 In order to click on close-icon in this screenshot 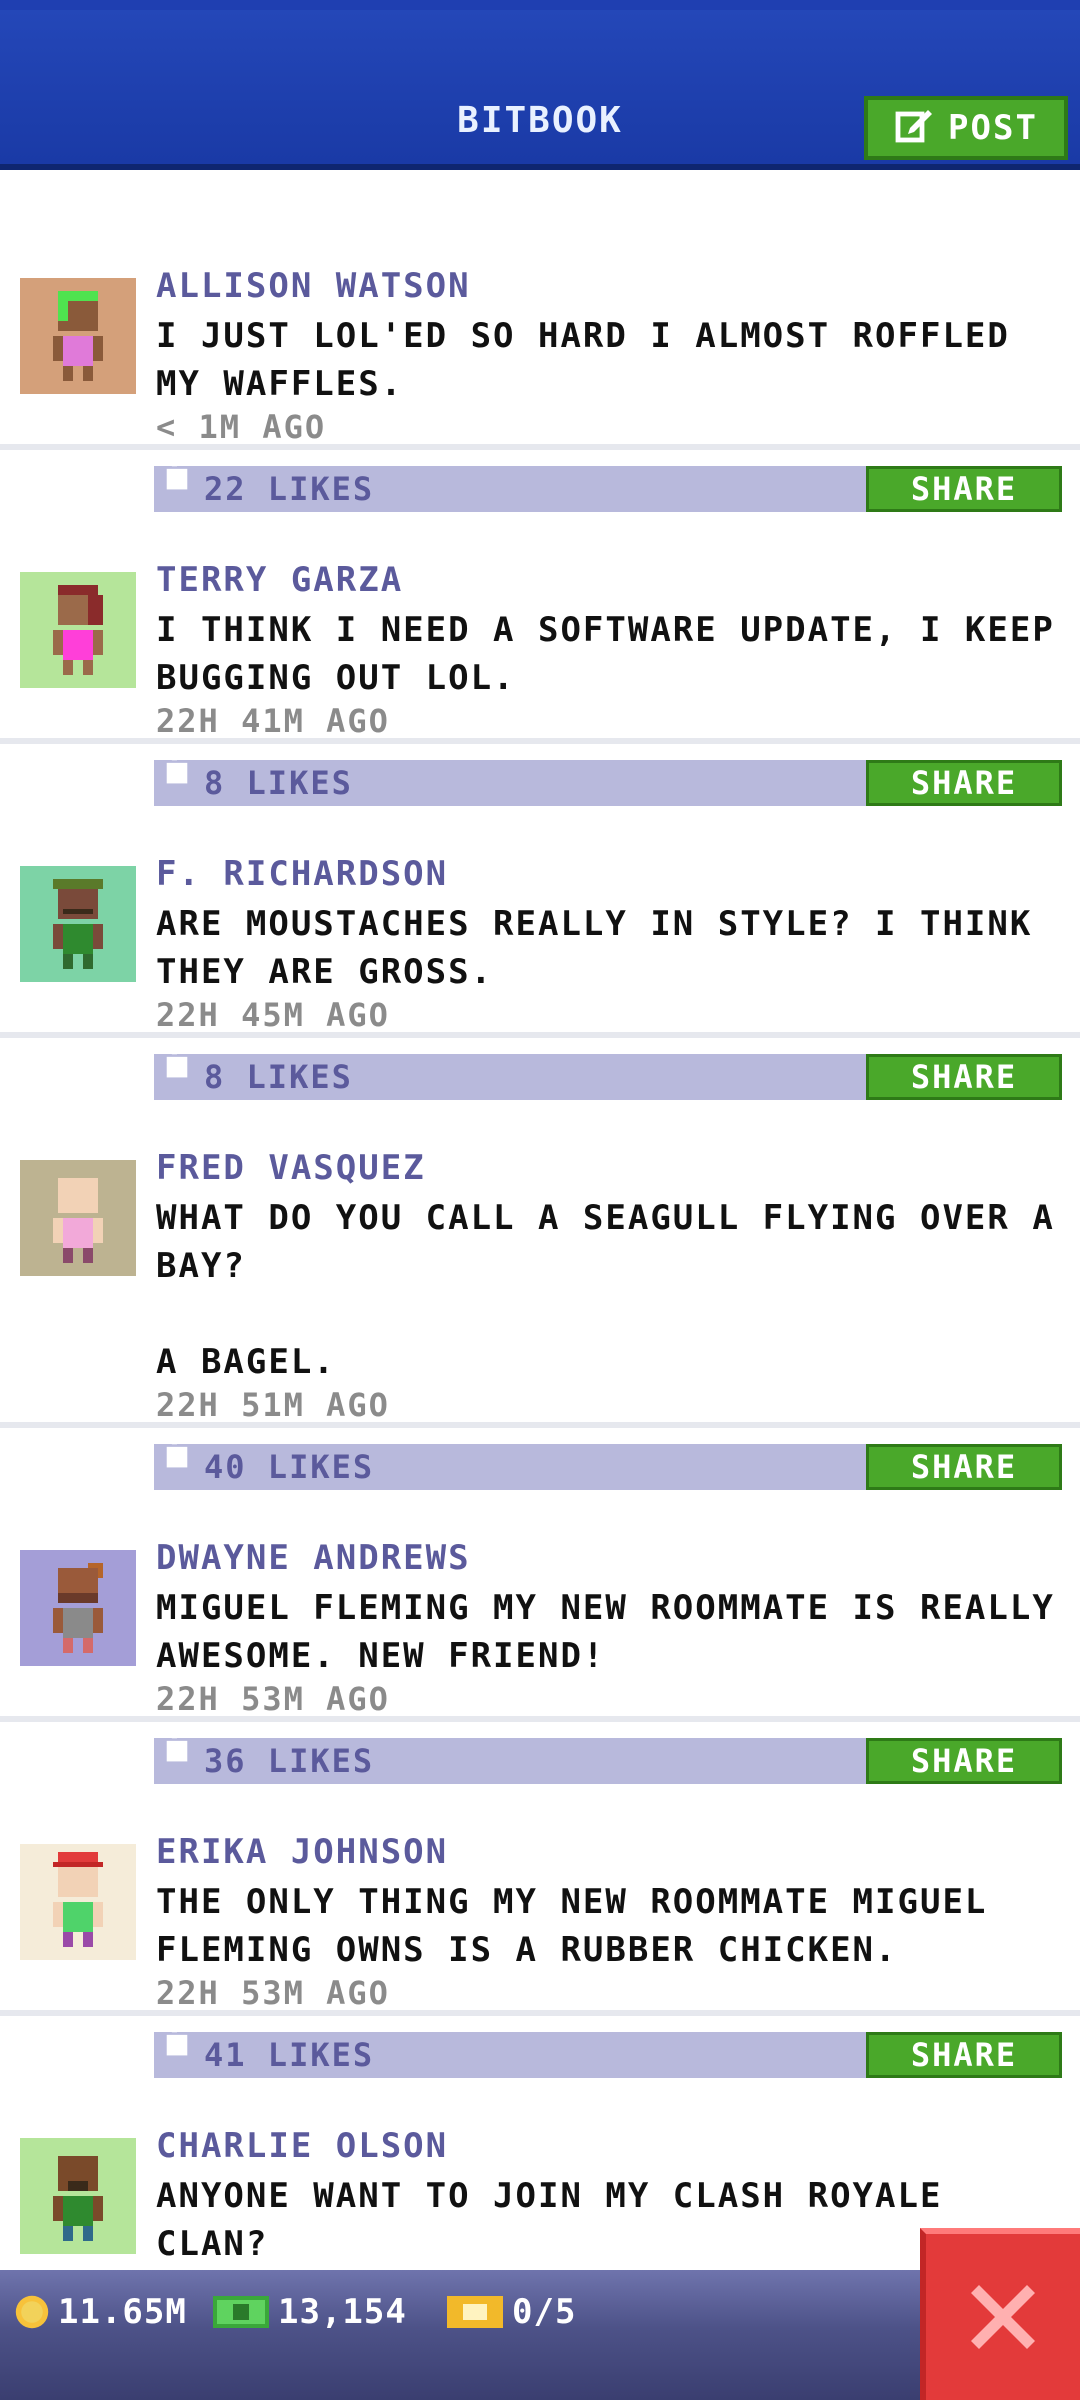, I will do `click(1003, 2317)`.